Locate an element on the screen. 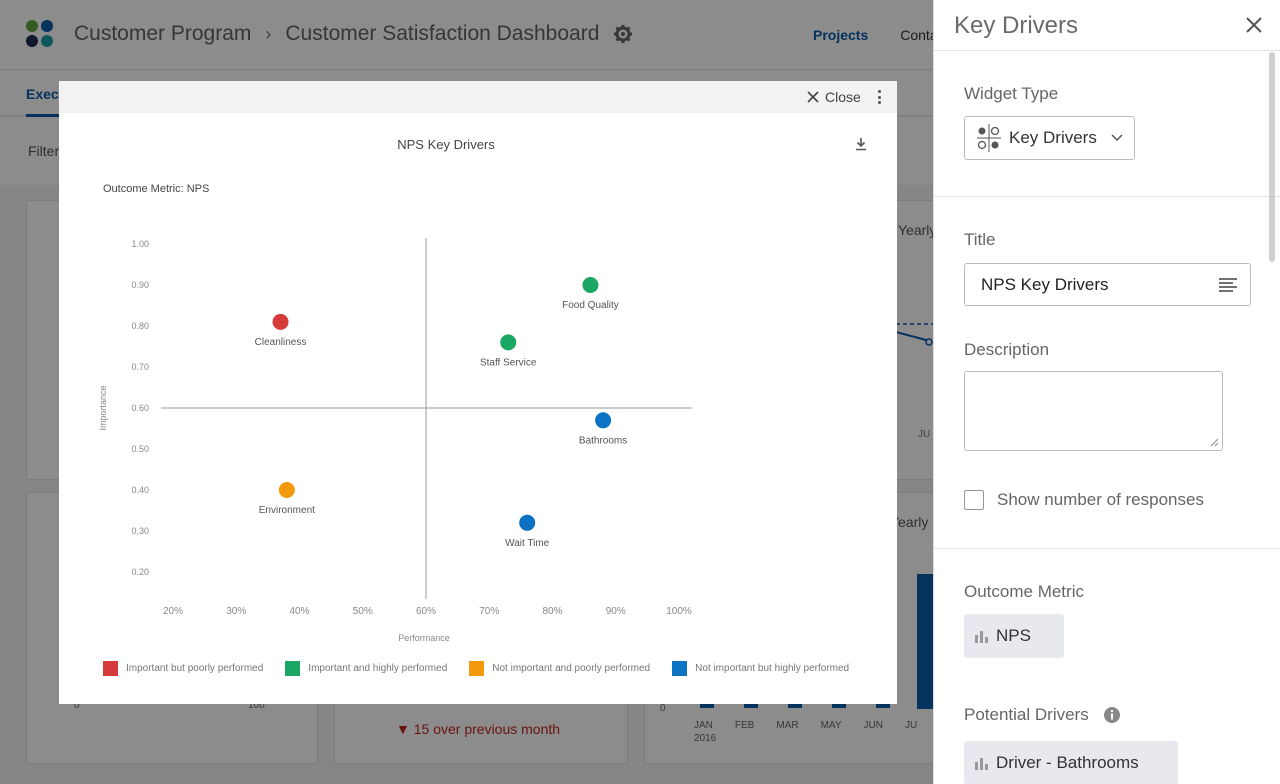  title-value: NPS Key Drivers is located at coordinates (1045, 284).